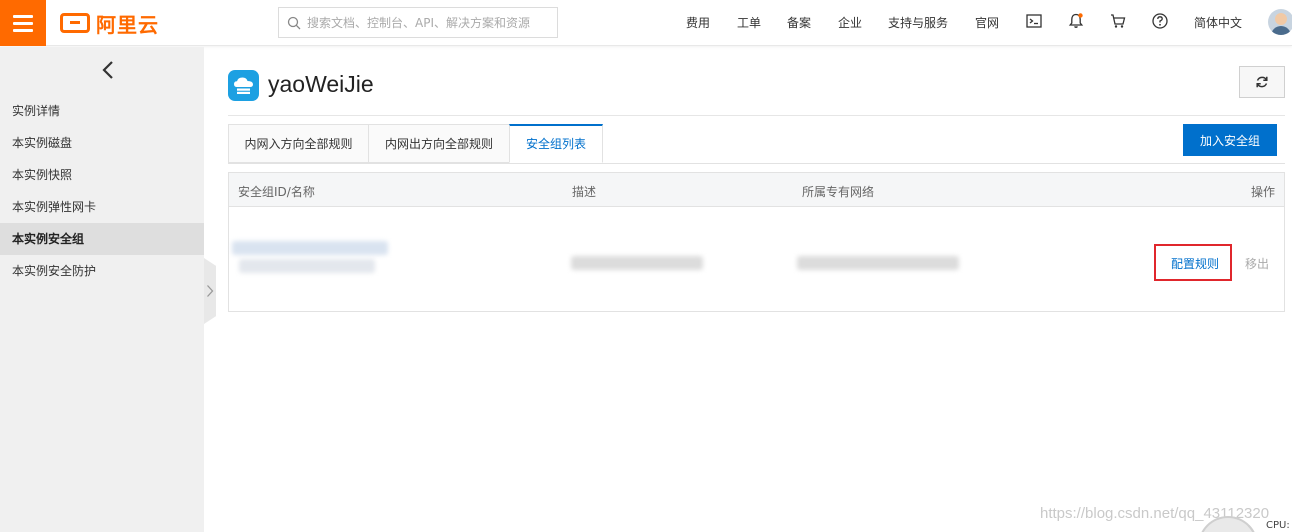  I want to click on cart-icon, so click(1118, 21).